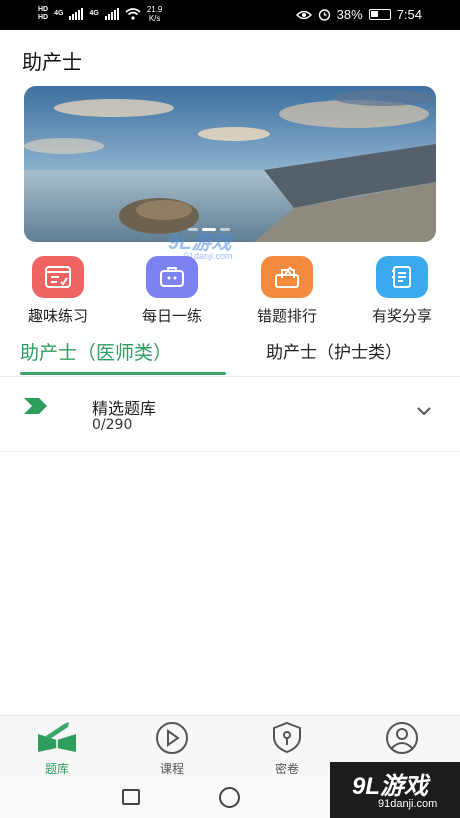 This screenshot has height=818, width=460. I want to click on corner-watermark: 9L游戏 91danji.com, so click(395, 790).